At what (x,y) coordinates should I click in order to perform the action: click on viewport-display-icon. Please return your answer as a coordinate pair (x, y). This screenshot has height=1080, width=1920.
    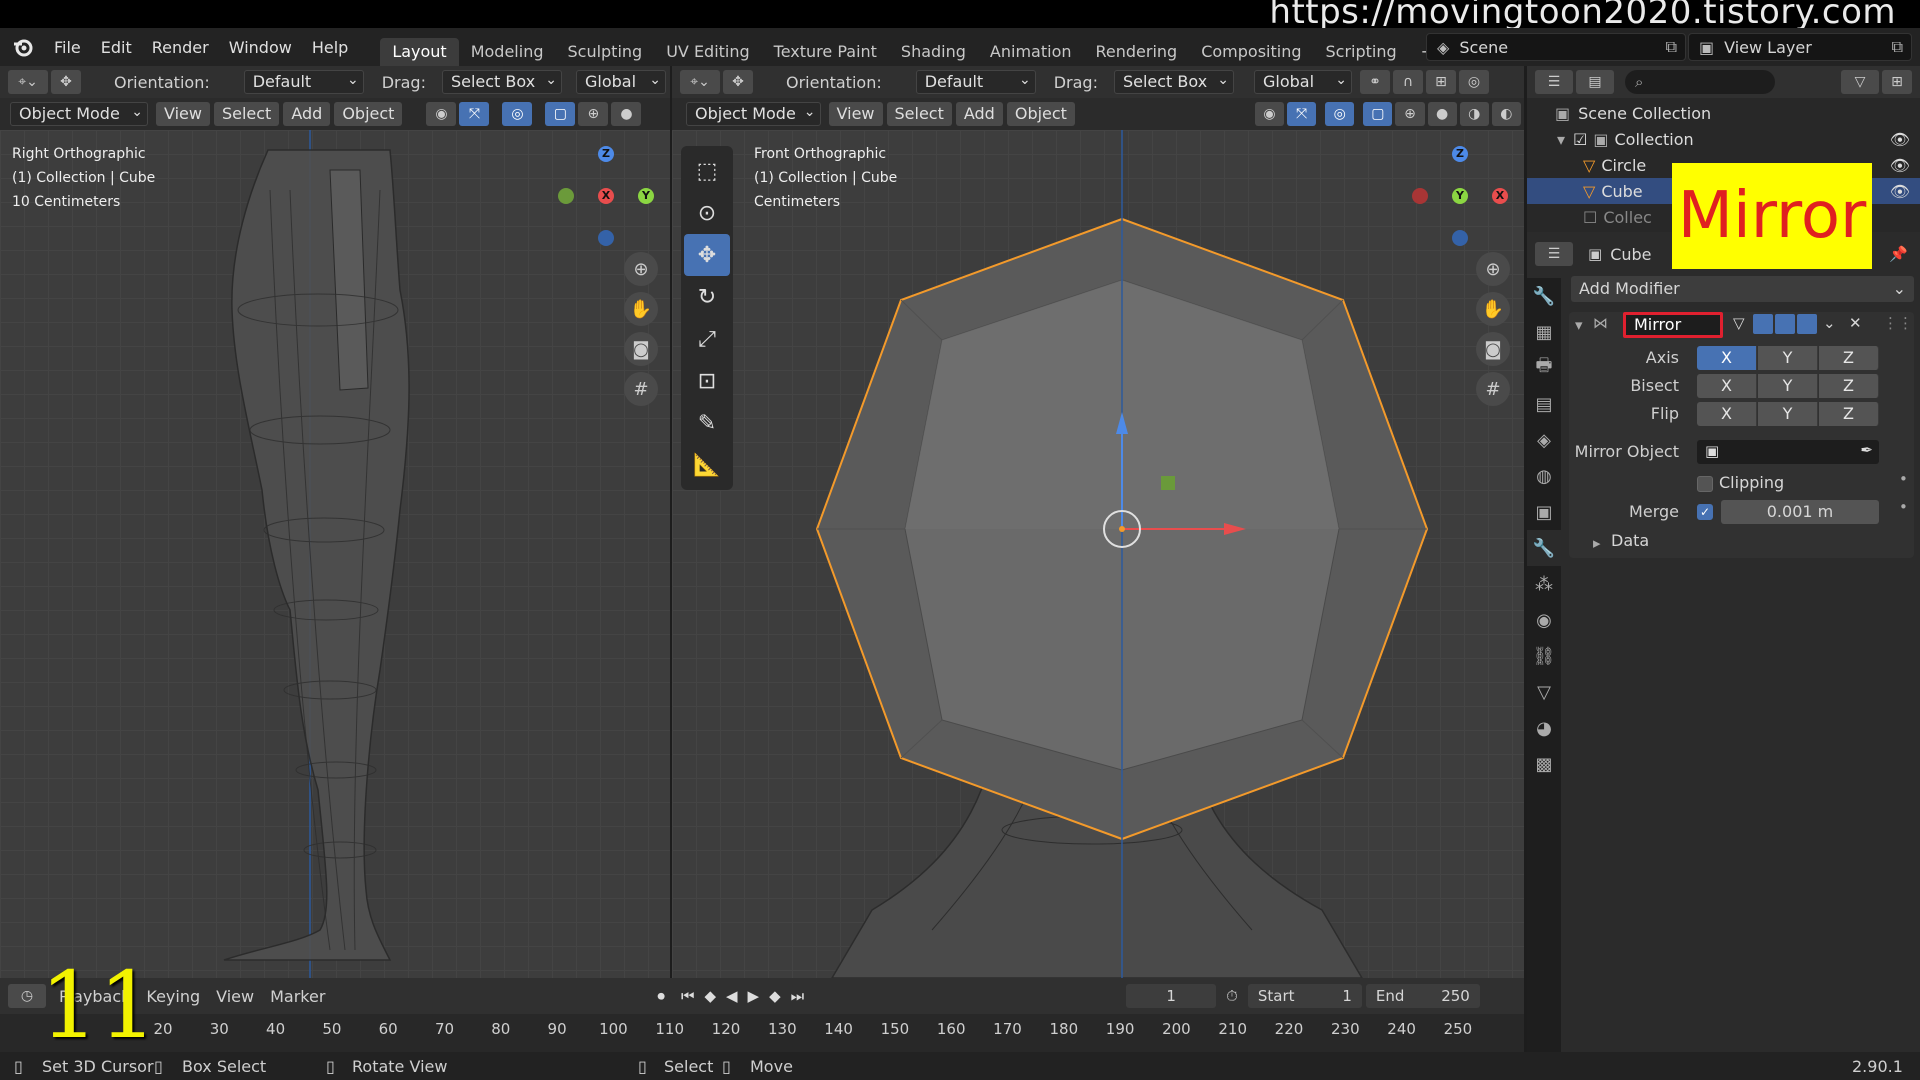
    Looking at the image, I should click on (1785, 324).